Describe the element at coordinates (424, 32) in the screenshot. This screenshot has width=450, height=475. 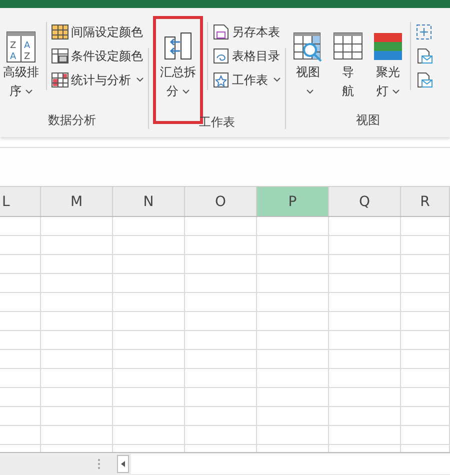
I see `ribbon-icon-button` at that location.